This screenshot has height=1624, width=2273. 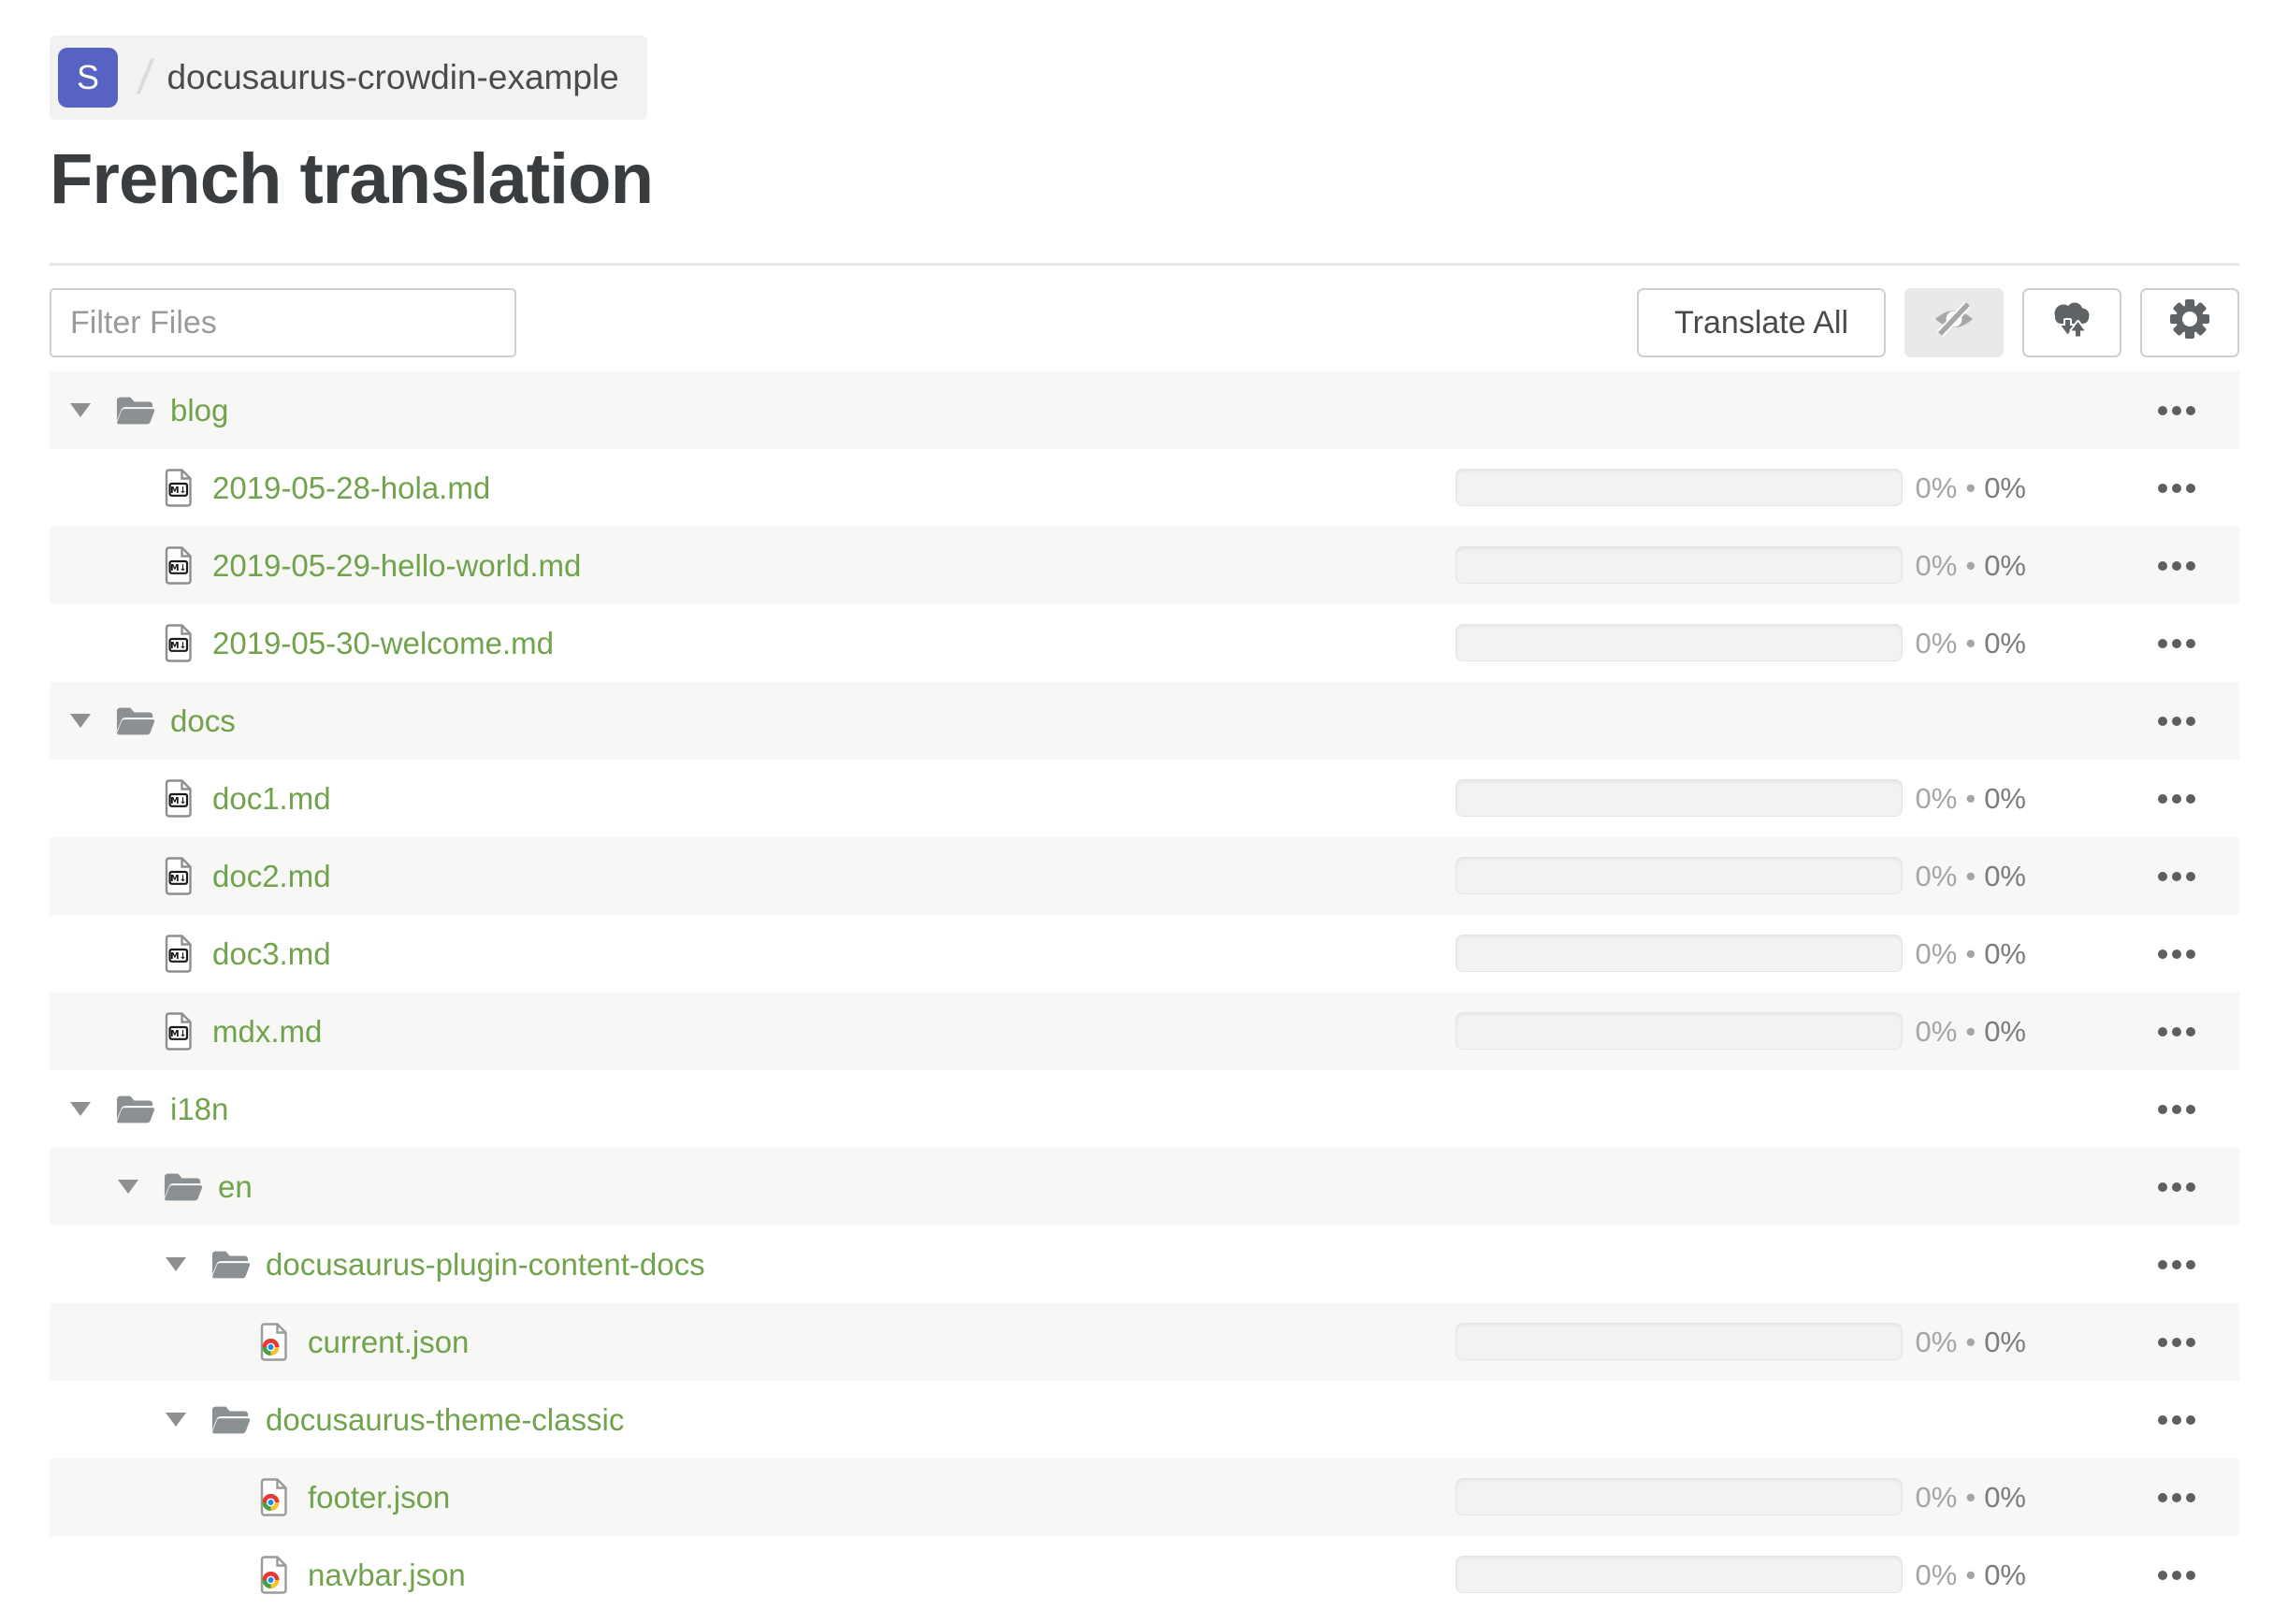 What do you see at coordinates (203, 721) in the screenshot?
I see `file-name-link: docs` at bounding box center [203, 721].